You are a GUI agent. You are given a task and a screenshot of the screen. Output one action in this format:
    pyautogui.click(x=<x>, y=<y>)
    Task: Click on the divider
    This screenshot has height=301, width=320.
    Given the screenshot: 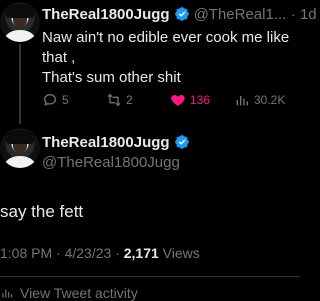 What is the action you would take?
    pyautogui.click(x=150, y=276)
    